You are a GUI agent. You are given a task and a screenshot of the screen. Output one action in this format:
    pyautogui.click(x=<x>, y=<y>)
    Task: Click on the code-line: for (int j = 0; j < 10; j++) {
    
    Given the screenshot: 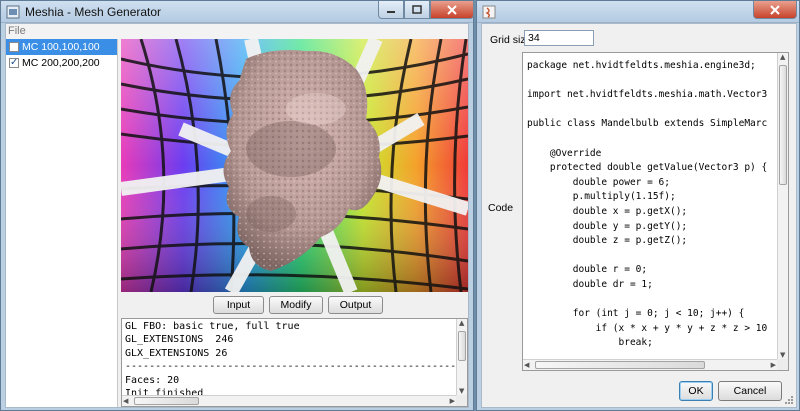 What is the action you would take?
    pyautogui.click(x=636, y=314)
    